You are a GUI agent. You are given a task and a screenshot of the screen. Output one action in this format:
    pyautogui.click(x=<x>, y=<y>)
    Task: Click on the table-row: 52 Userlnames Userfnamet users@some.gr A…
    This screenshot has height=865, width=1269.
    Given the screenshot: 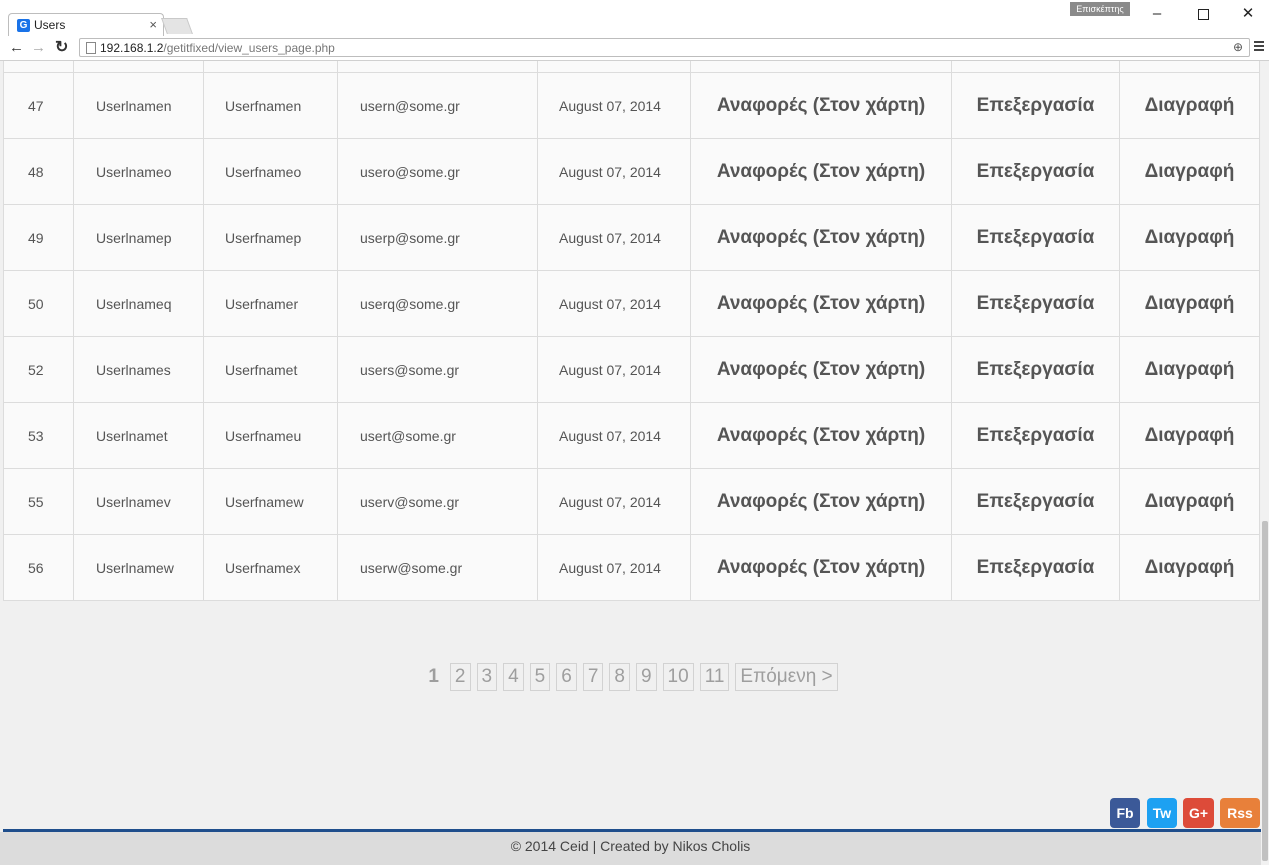 What is the action you would take?
    pyautogui.click(x=631, y=369)
    